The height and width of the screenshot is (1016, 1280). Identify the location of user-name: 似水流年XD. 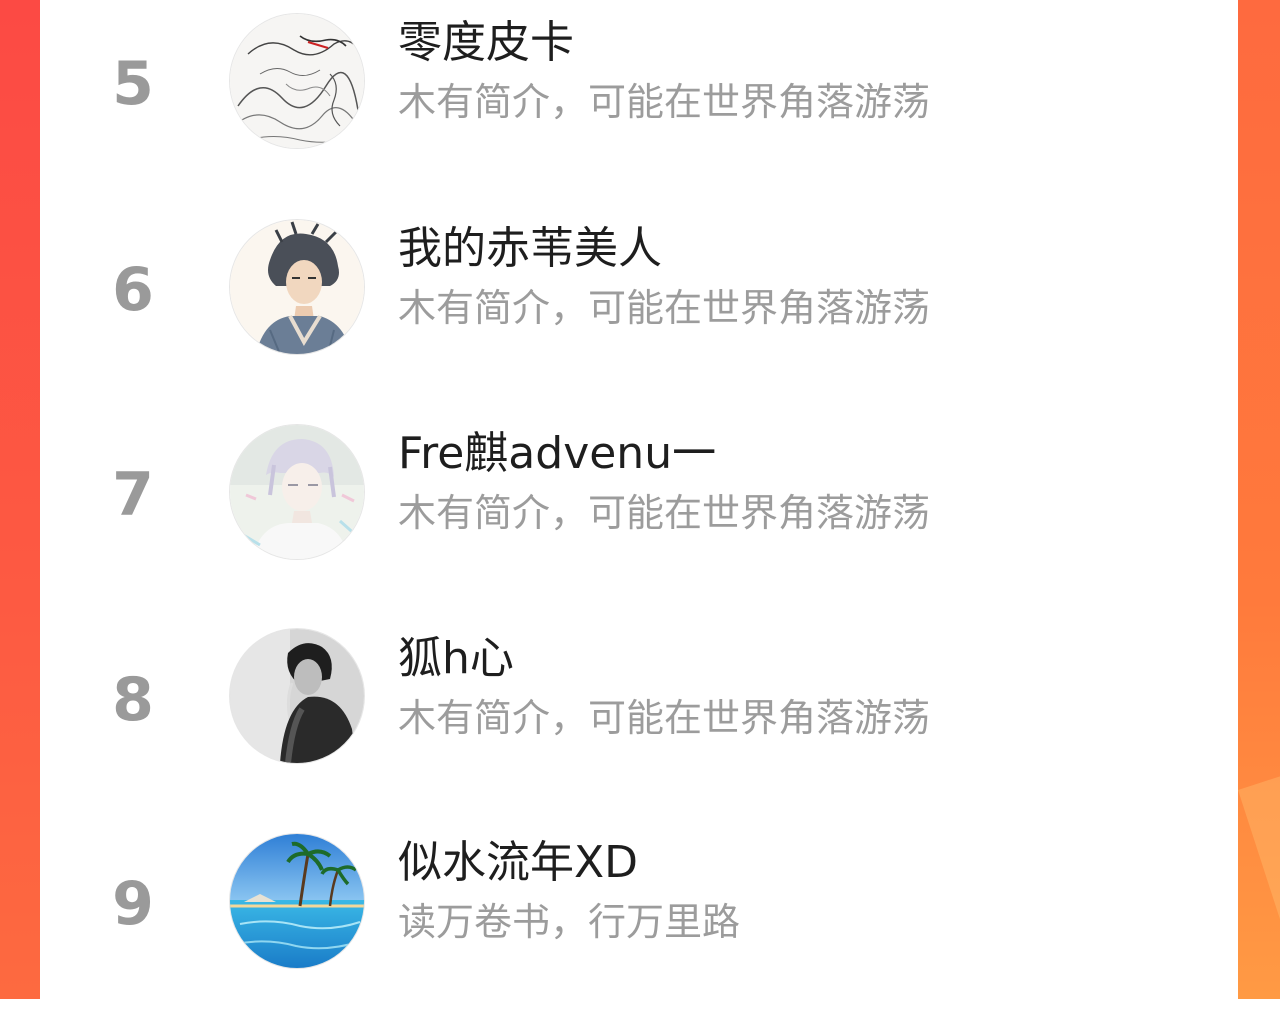
(518, 863).